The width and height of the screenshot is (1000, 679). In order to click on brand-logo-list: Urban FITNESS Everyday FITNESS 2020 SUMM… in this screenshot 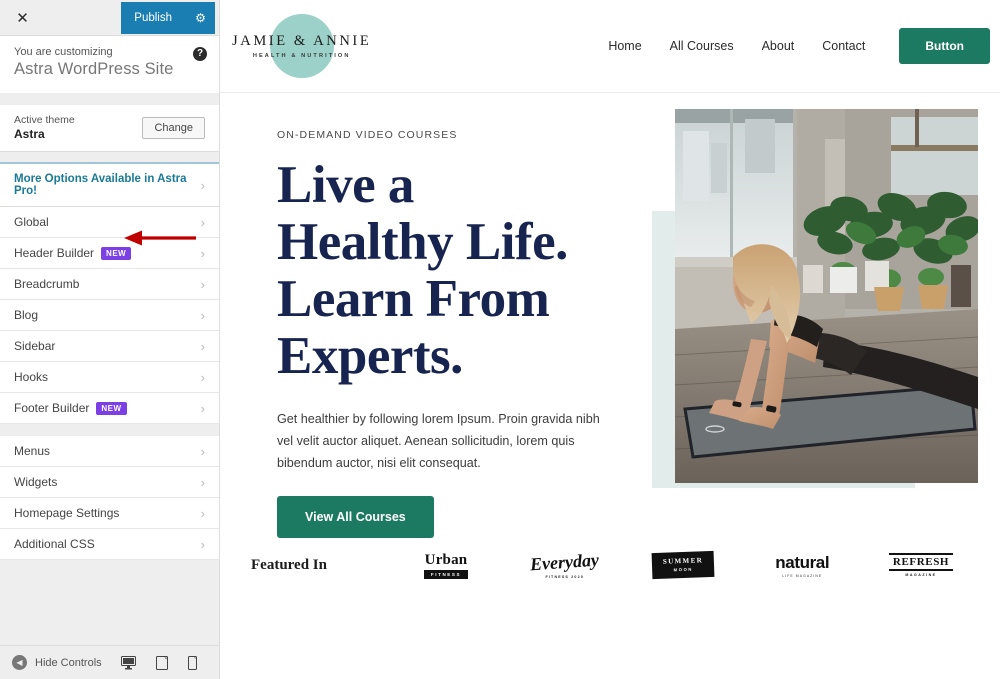, I will do `click(695, 564)`.